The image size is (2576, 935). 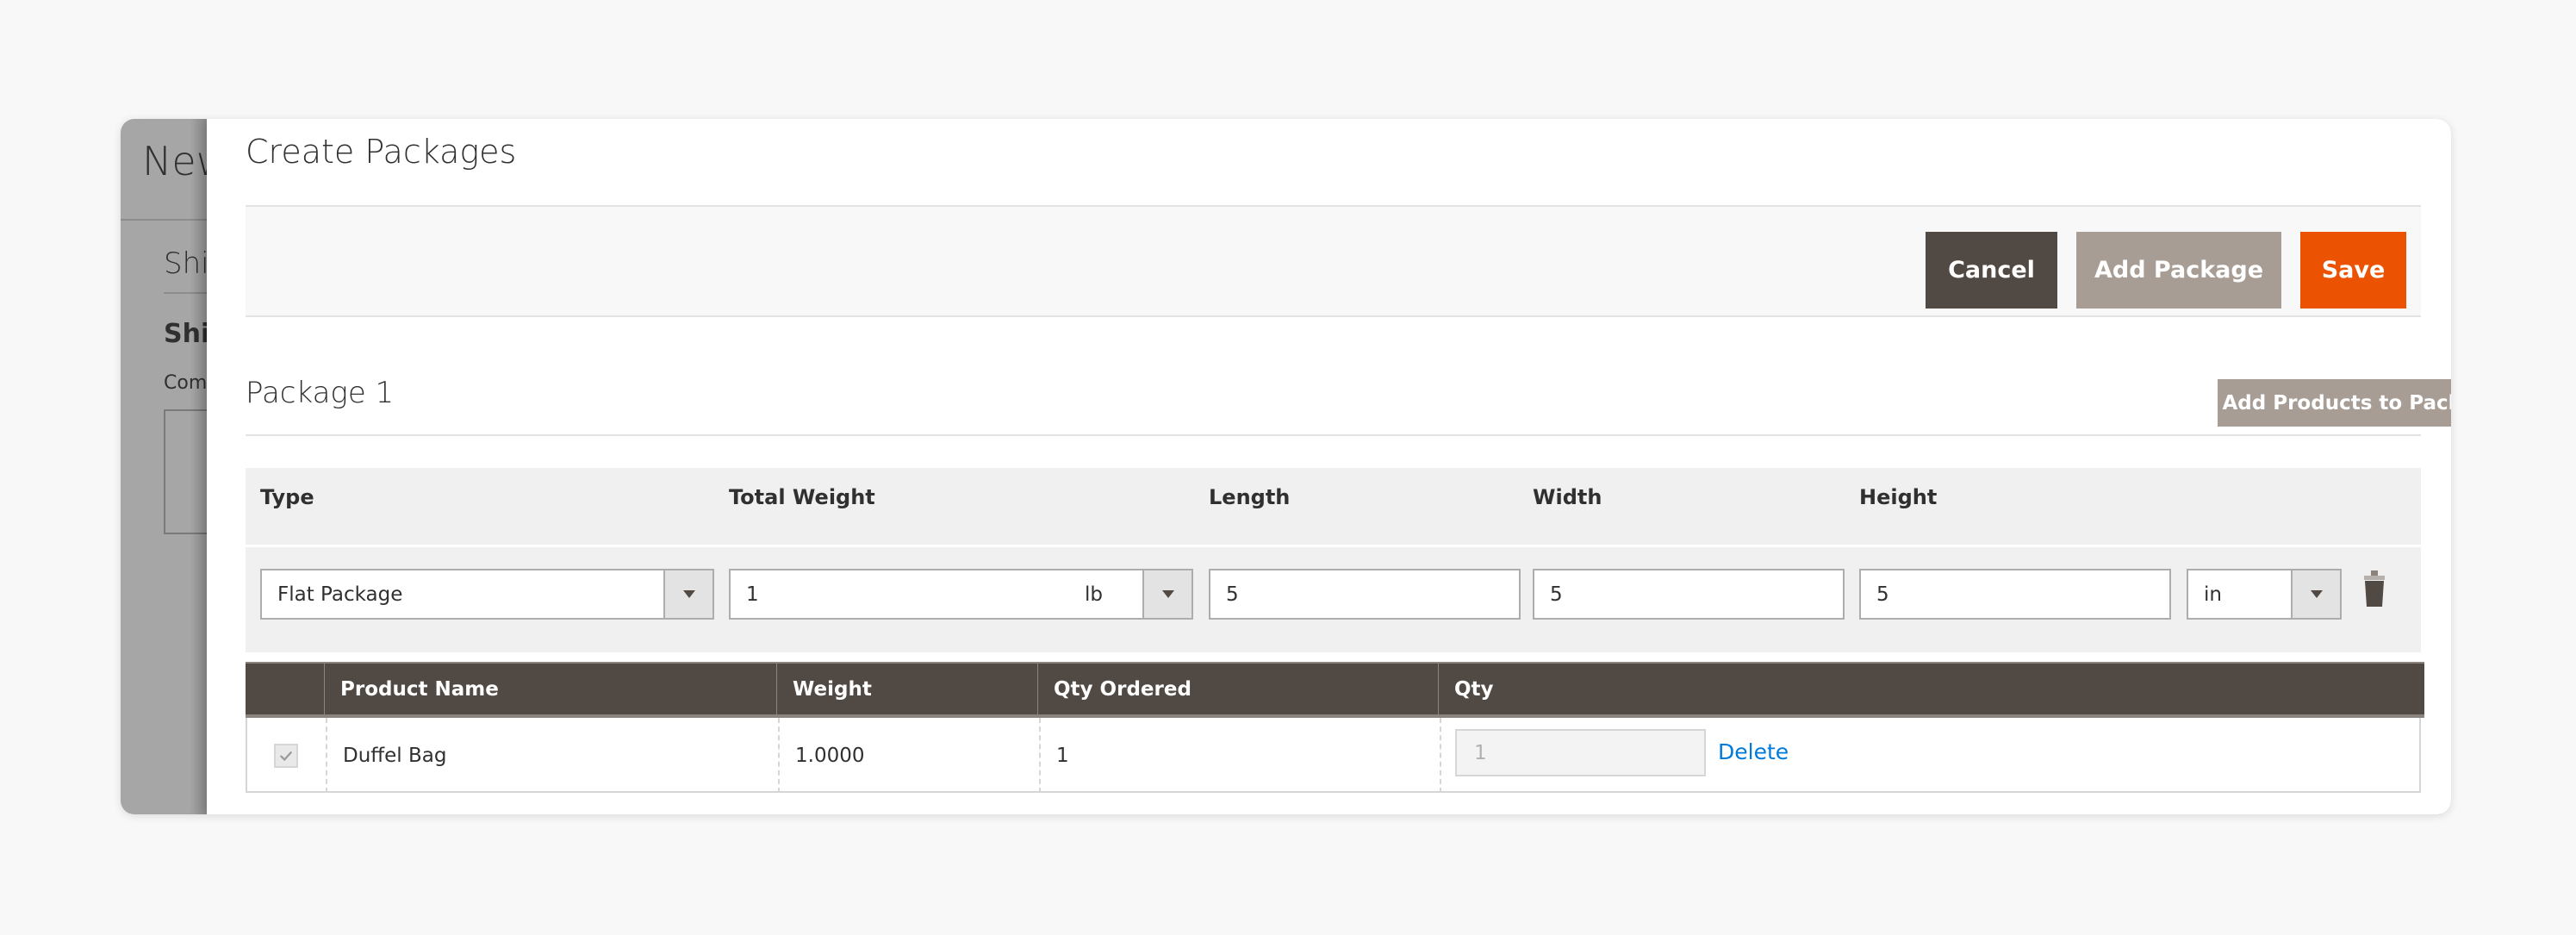 What do you see at coordinates (1365, 594) in the screenshot?
I see `length-input: 5` at bounding box center [1365, 594].